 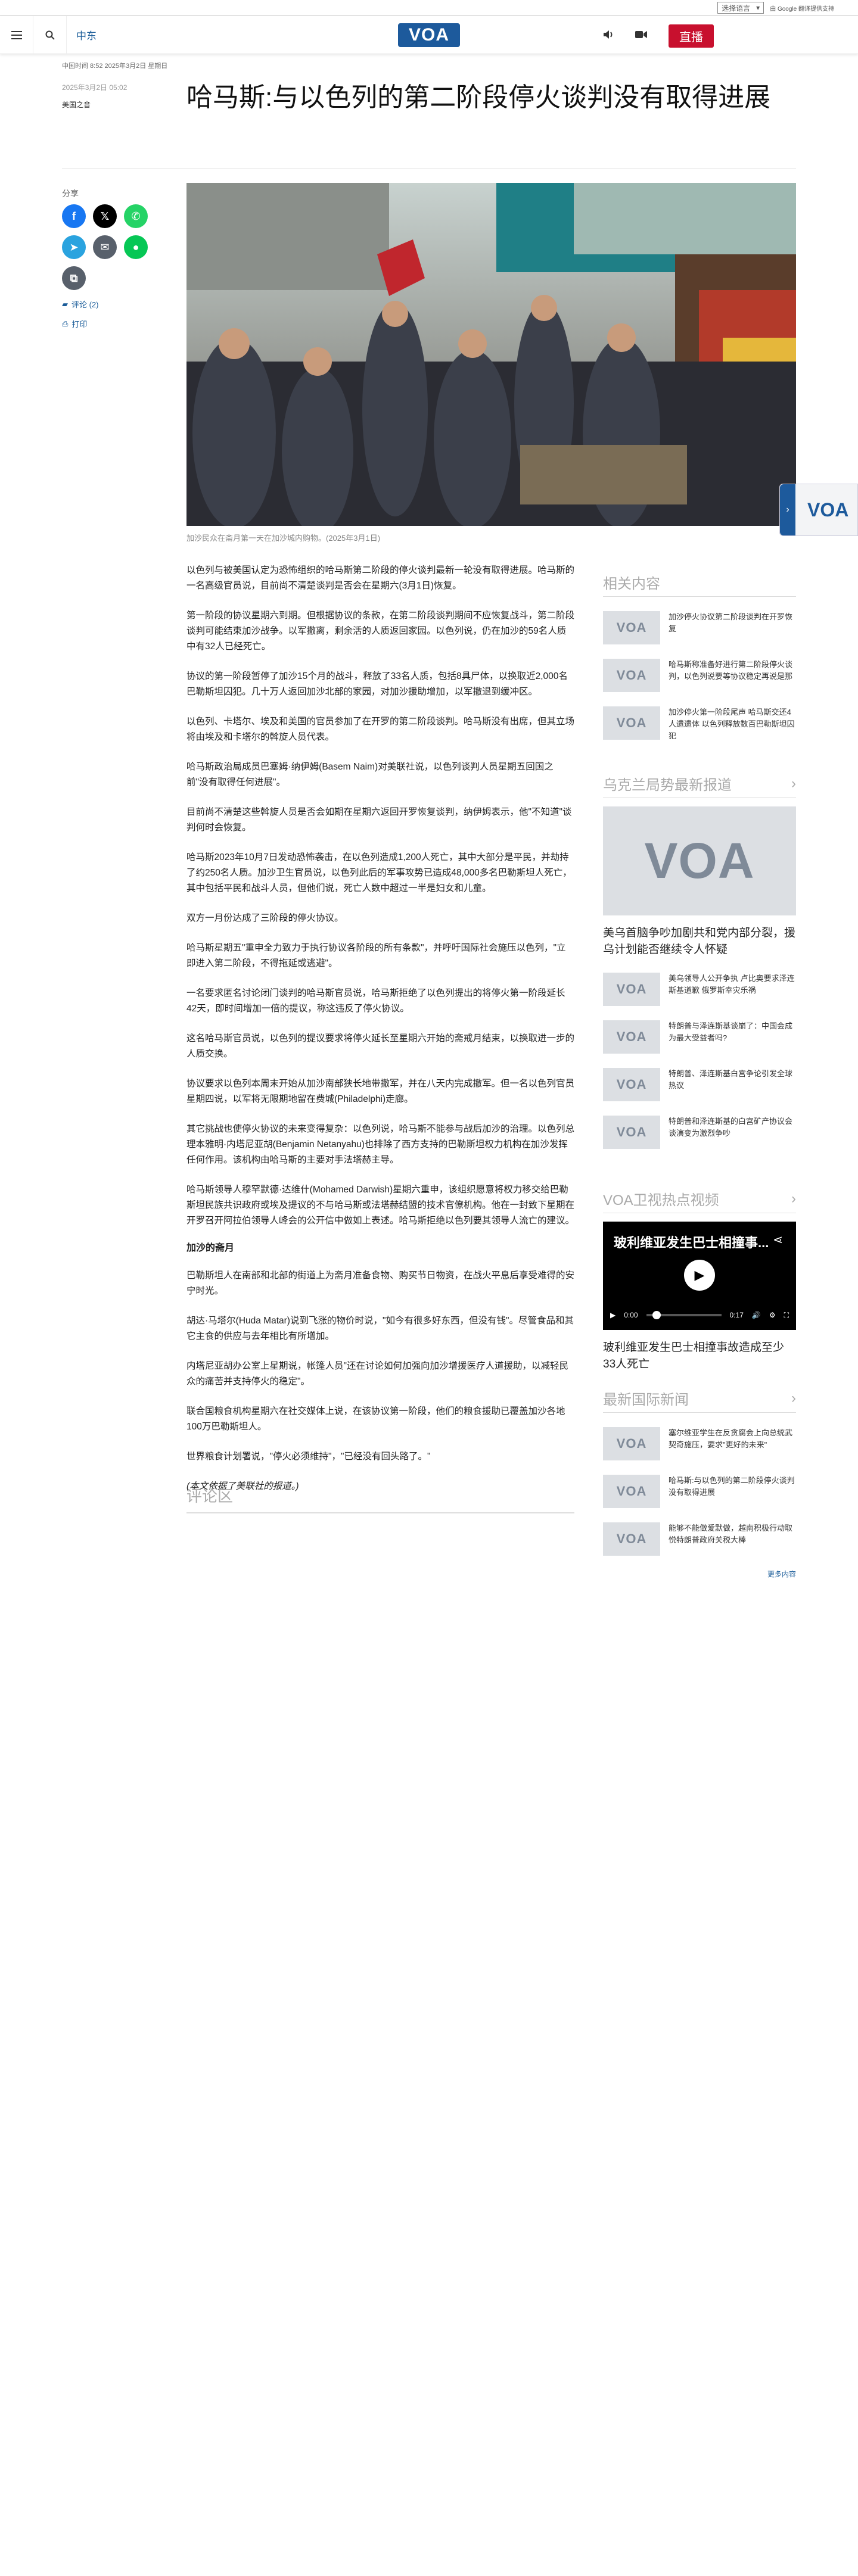 I want to click on video-caption: 玻利维亚发生巴士相撞事故造成至少33人死亡, so click(x=699, y=1356).